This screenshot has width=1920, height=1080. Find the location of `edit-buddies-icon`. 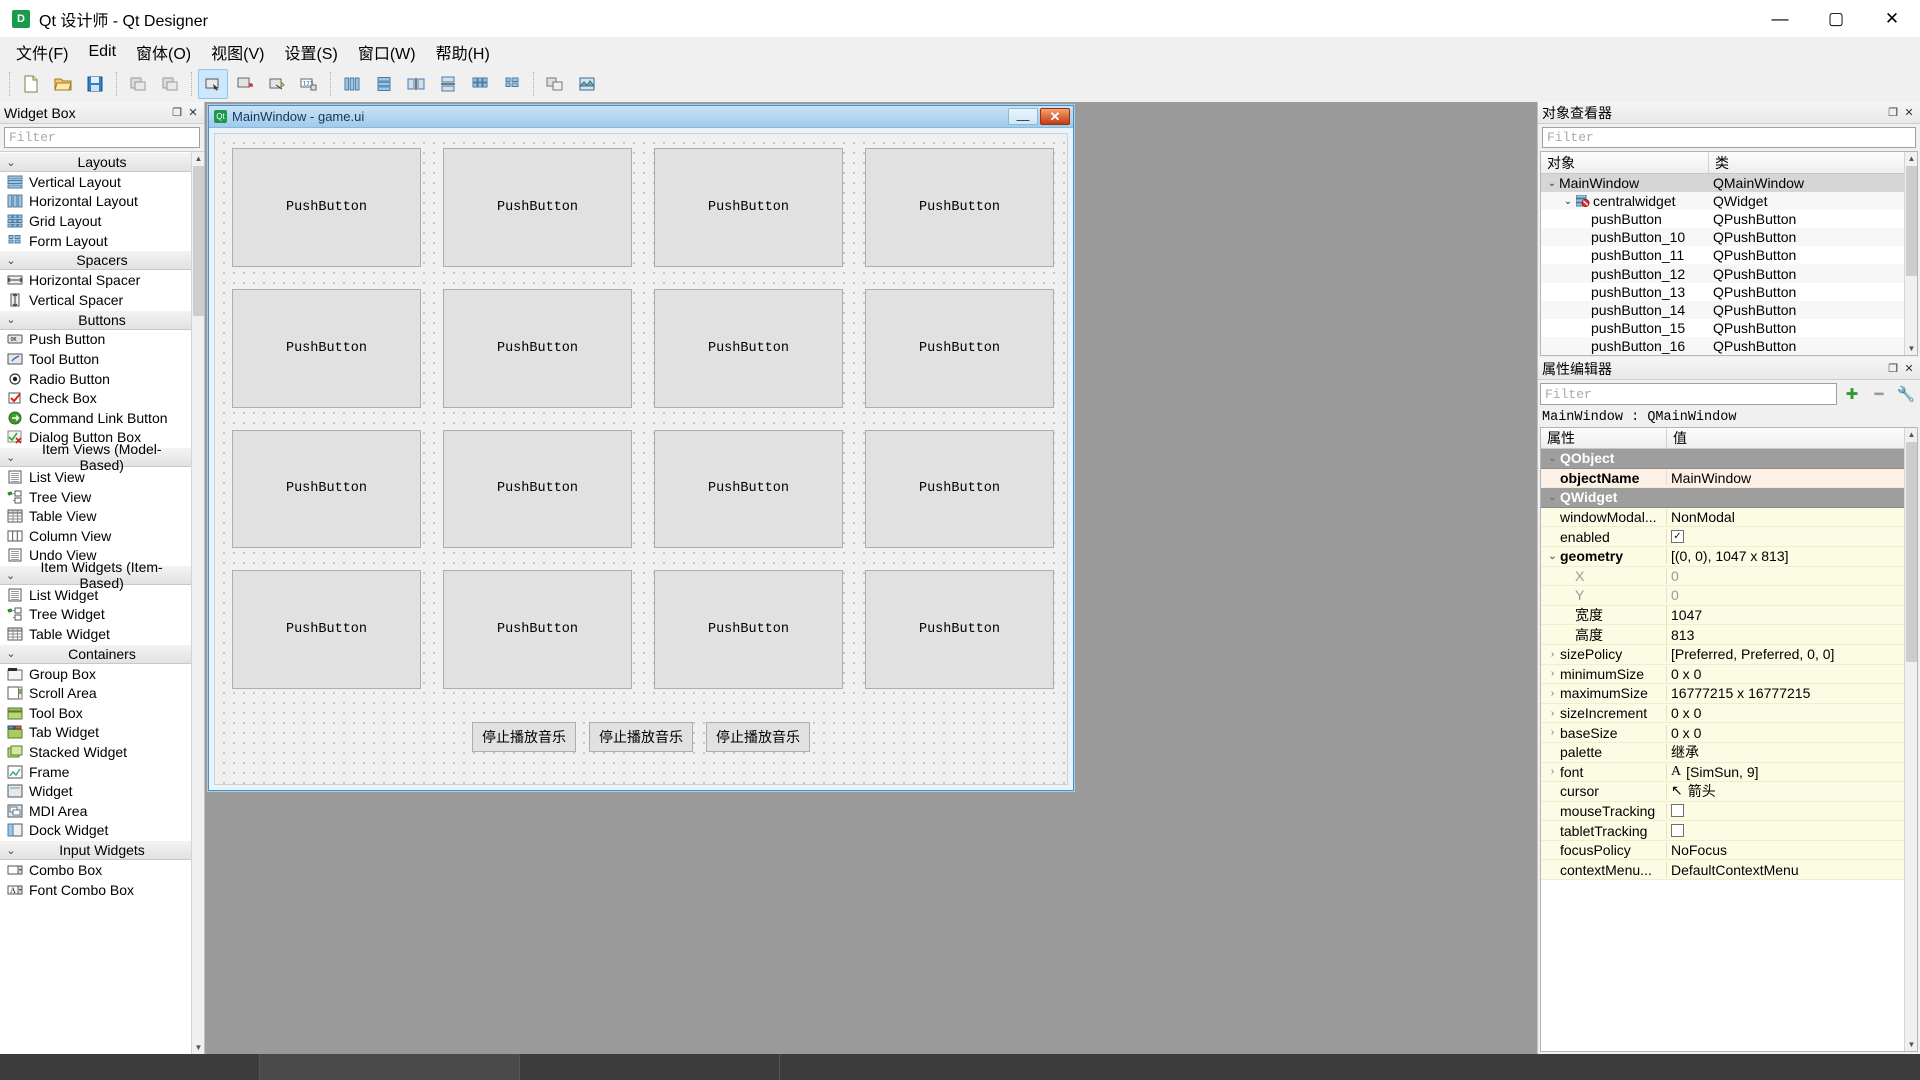

edit-buddies-icon is located at coordinates (277, 84).